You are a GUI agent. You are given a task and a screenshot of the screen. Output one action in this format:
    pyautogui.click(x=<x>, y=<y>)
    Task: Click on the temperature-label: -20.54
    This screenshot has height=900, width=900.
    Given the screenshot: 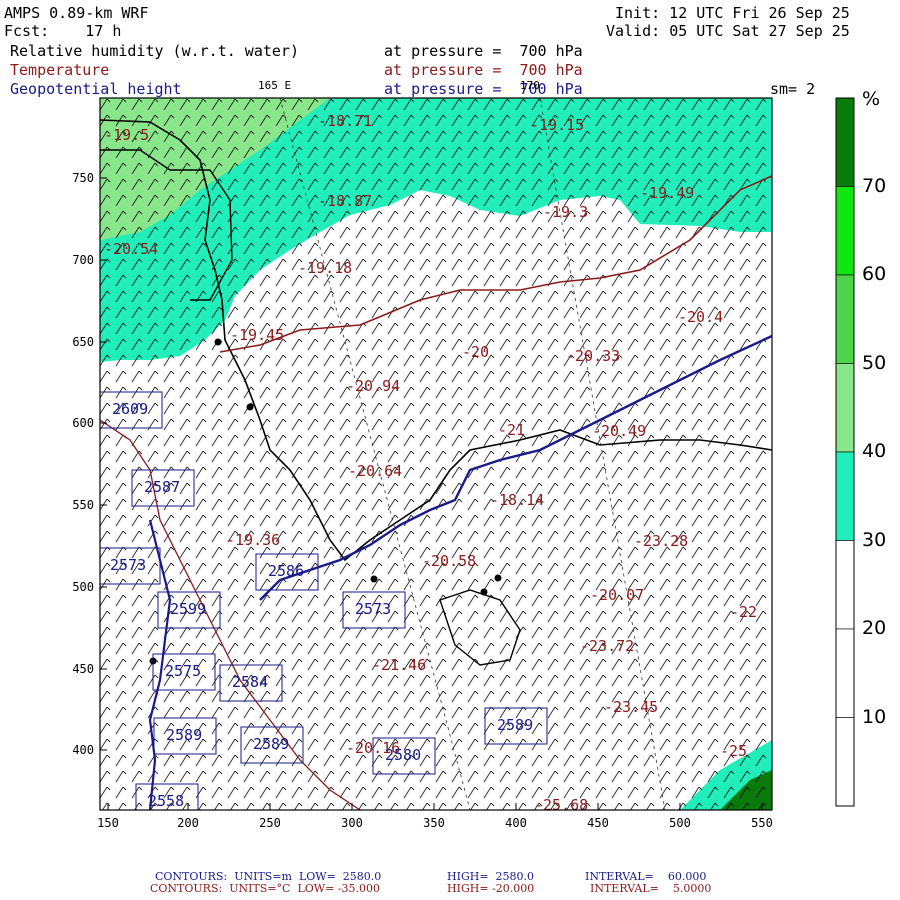 What is the action you would take?
    pyautogui.click(x=131, y=249)
    